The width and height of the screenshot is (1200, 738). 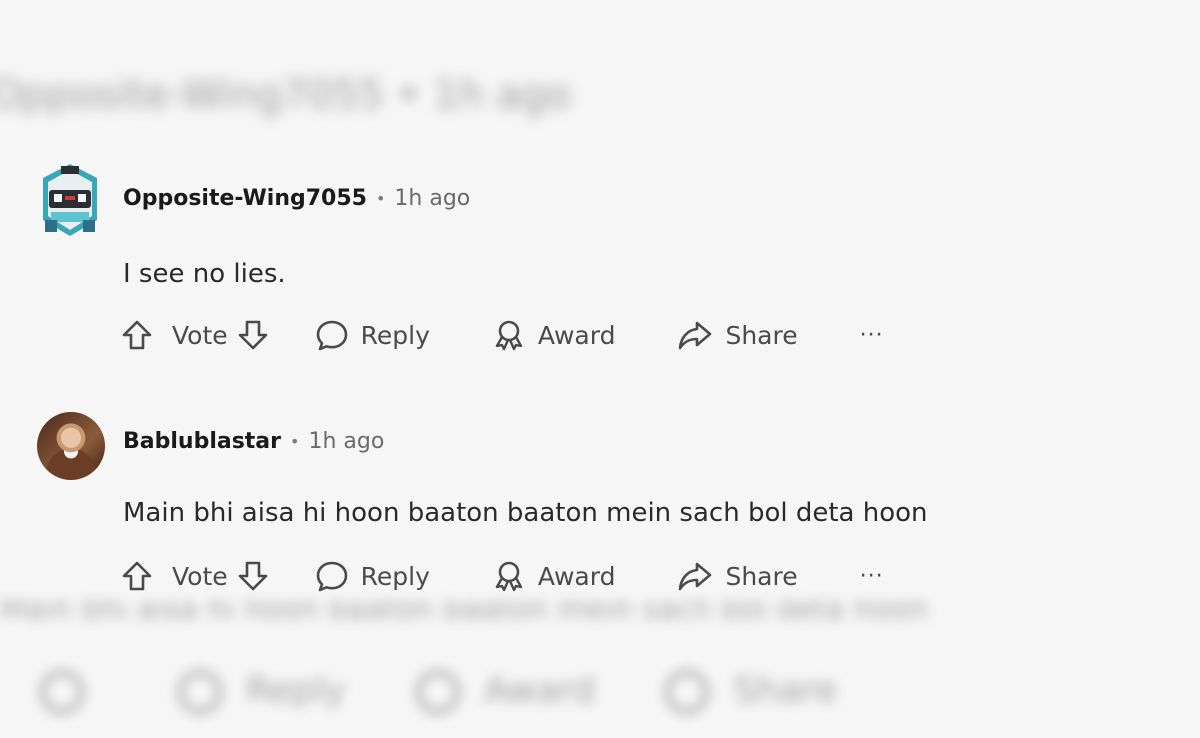 I want to click on blurred-reply: Reply, so click(x=262, y=692).